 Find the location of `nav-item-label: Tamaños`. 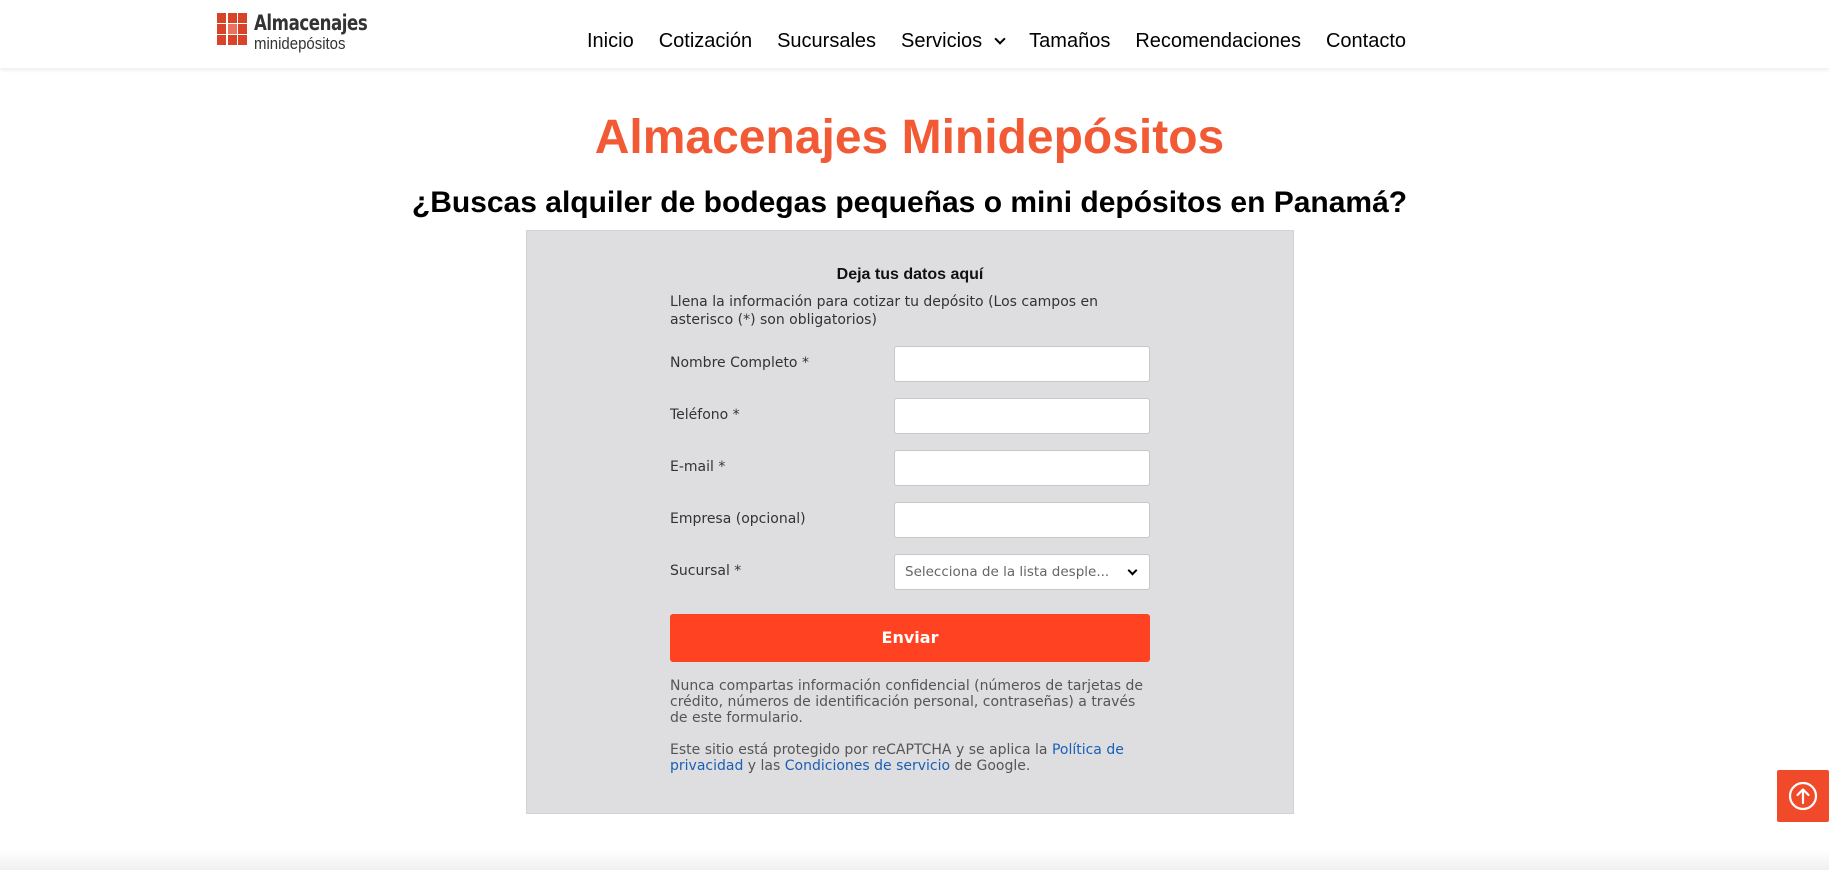

nav-item-label: Tamaños is located at coordinates (1070, 41).